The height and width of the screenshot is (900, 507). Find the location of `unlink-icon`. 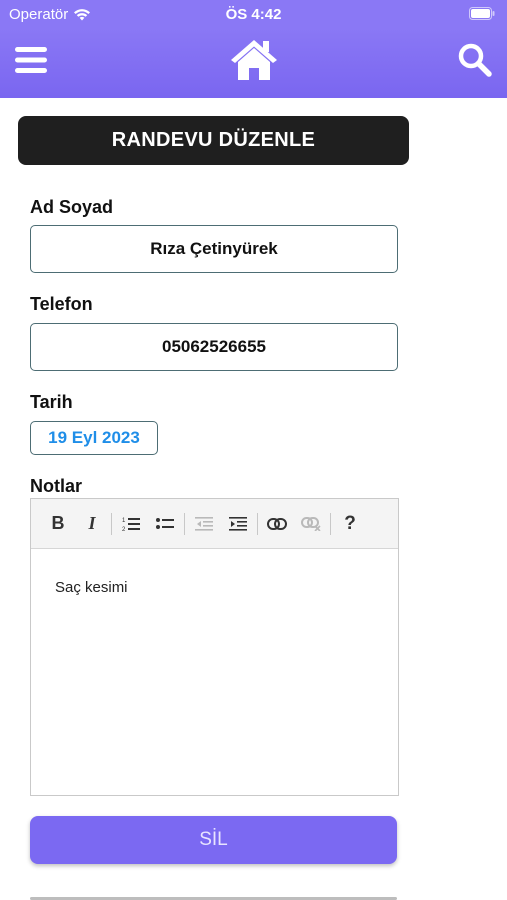

unlink-icon is located at coordinates (311, 523).